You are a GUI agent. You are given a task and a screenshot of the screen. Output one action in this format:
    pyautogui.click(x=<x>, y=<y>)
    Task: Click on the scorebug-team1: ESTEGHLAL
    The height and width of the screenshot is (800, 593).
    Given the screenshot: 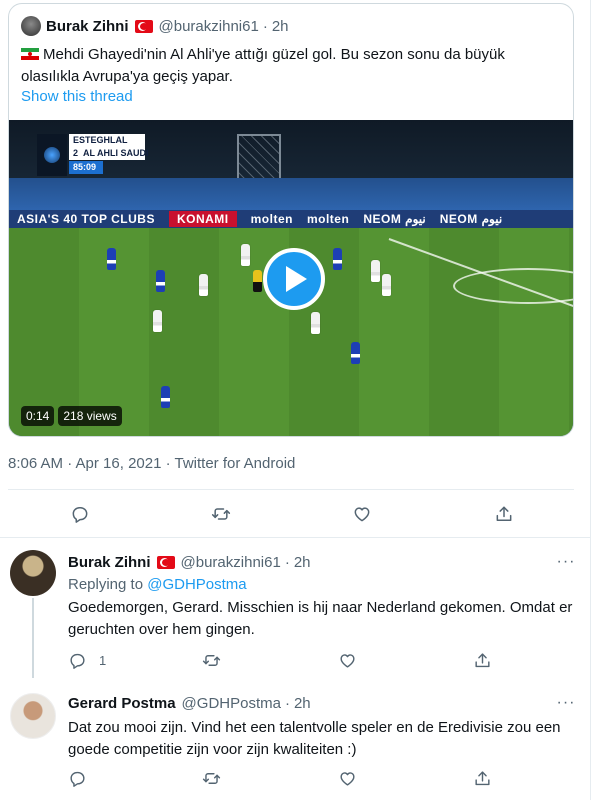 What is the action you would take?
    pyautogui.click(x=107, y=140)
    